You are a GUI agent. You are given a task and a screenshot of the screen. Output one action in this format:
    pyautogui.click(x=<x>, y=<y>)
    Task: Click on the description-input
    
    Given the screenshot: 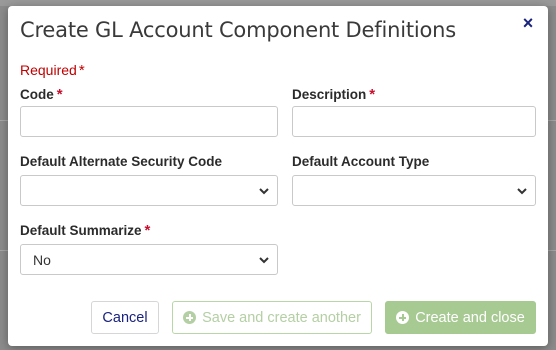 What is the action you would take?
    pyautogui.click(x=414, y=121)
    